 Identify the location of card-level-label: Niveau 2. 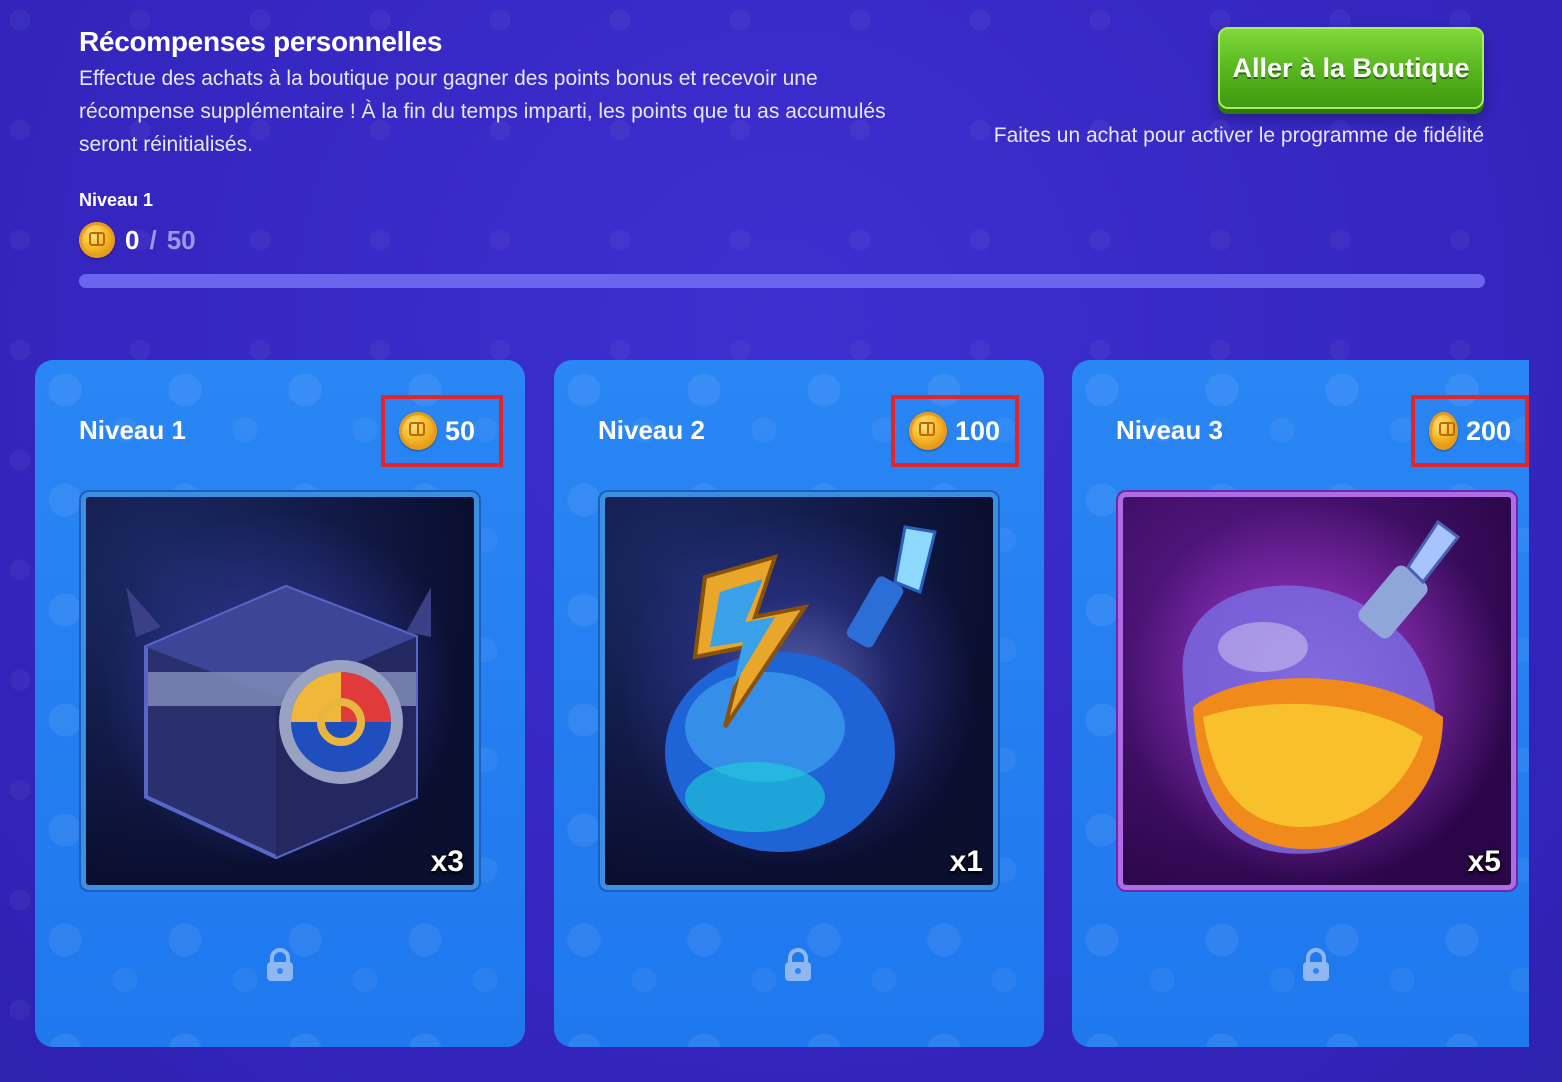
(651, 430).